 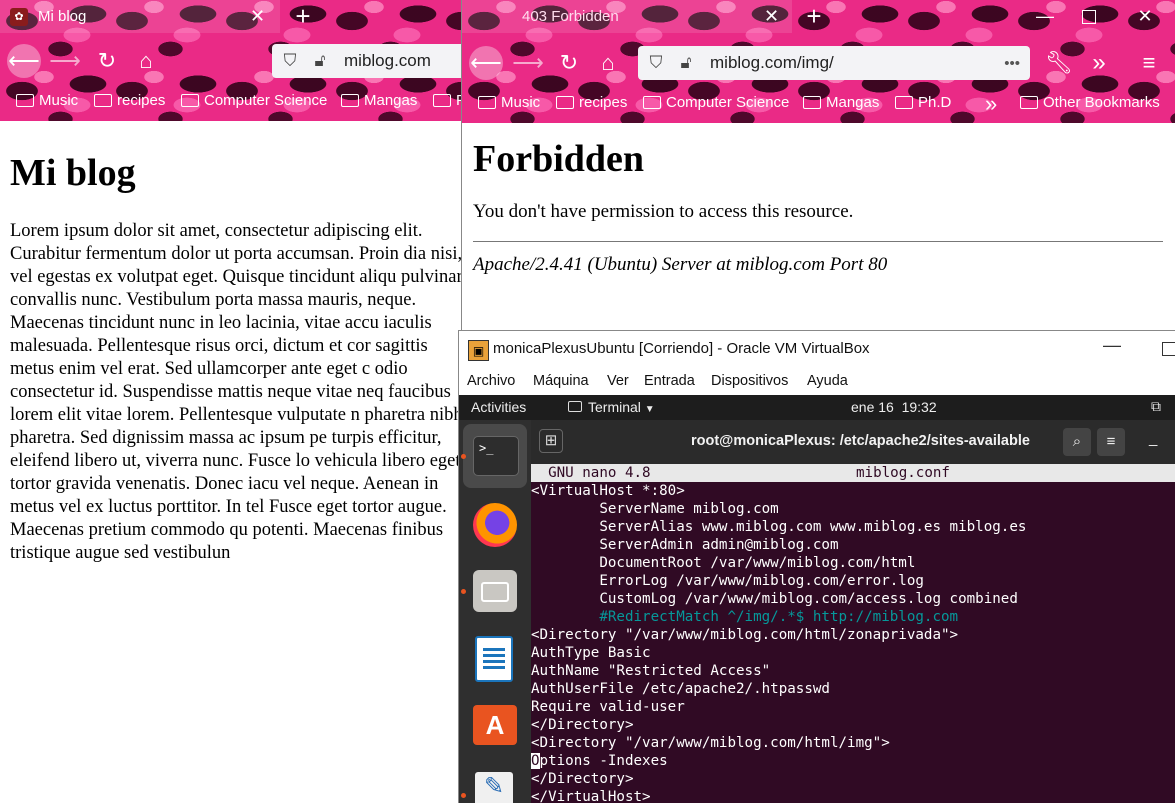 I want to click on bookmark-other-bookmarks: Other Bookmarks, so click(x=1090, y=102).